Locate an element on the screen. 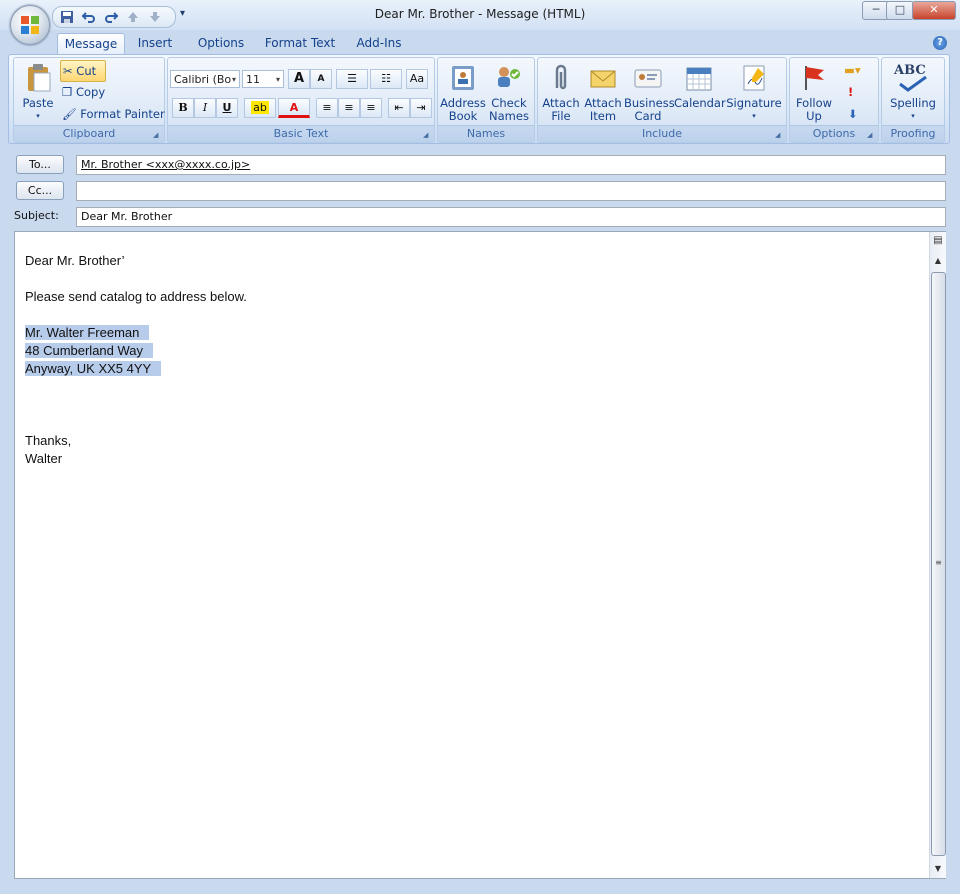 The width and height of the screenshot is (960, 894). scissors-icon: ✂ is located at coordinates (68, 71).